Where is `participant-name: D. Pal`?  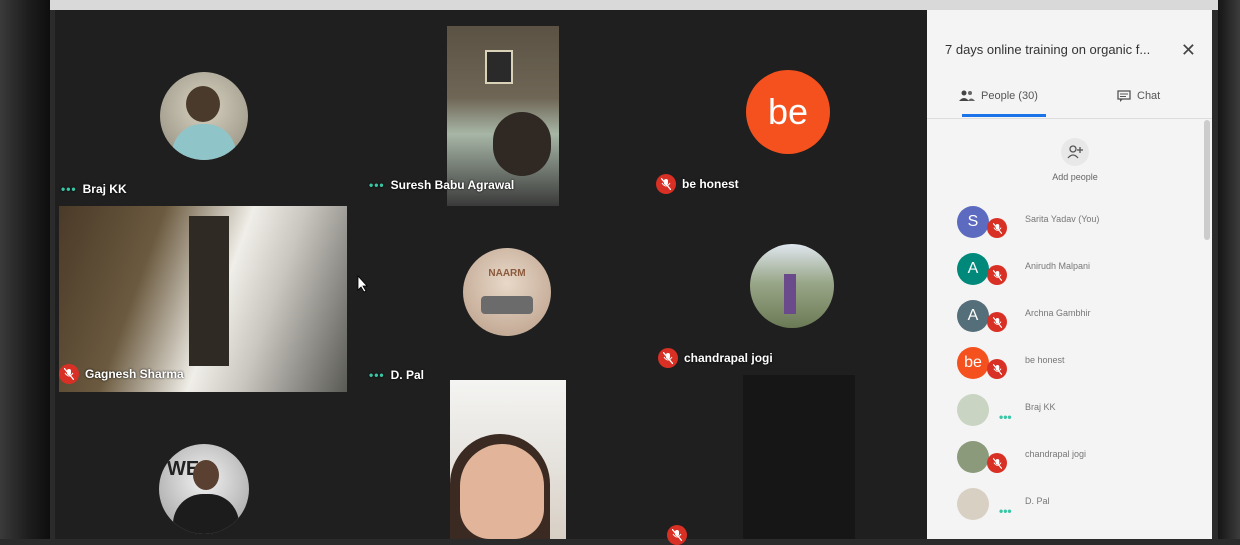 participant-name: D. Pal is located at coordinates (407, 375).